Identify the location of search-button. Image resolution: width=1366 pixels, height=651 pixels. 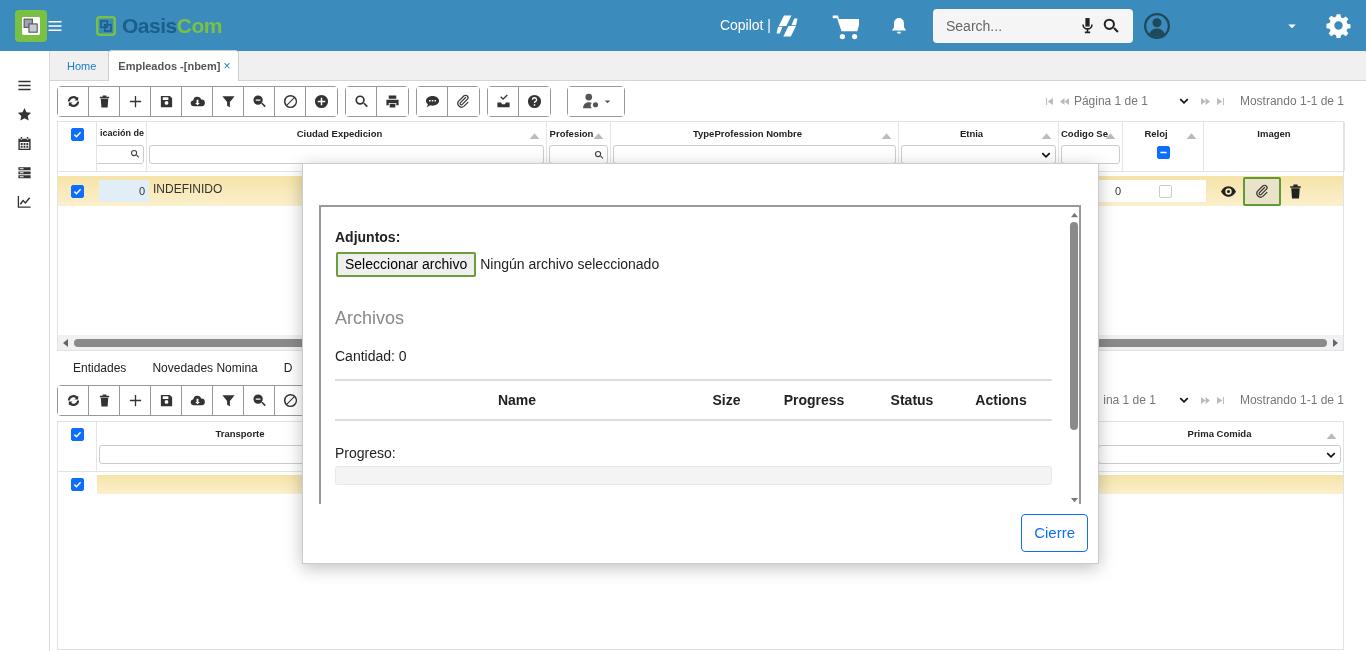
(361, 101).